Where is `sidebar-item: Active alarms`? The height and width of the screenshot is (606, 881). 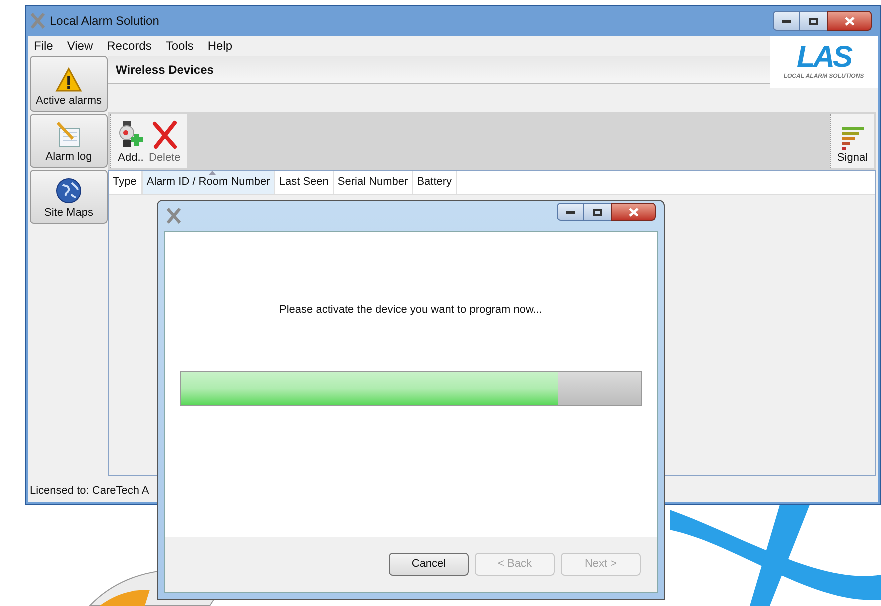
sidebar-item: Active alarms is located at coordinates (69, 84).